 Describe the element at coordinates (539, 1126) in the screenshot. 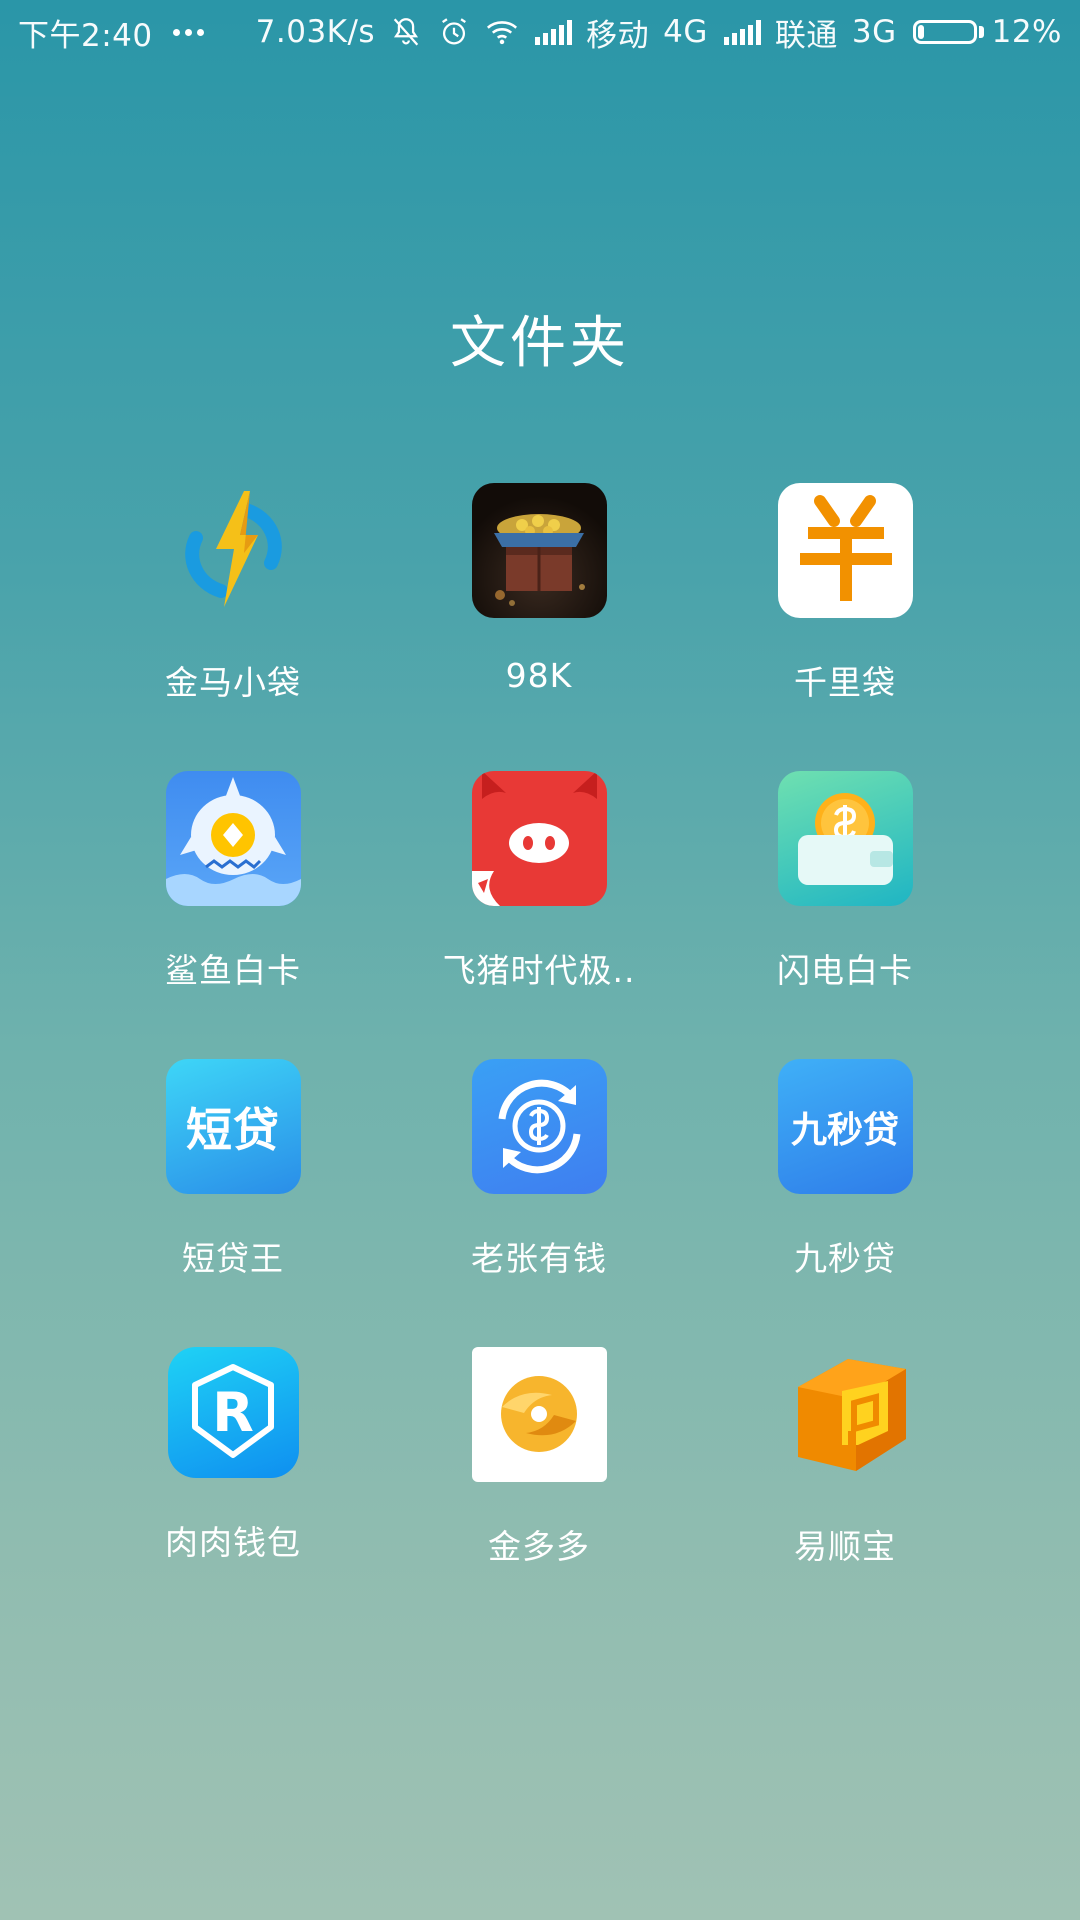

I see `dollar-cycle-icon` at that location.